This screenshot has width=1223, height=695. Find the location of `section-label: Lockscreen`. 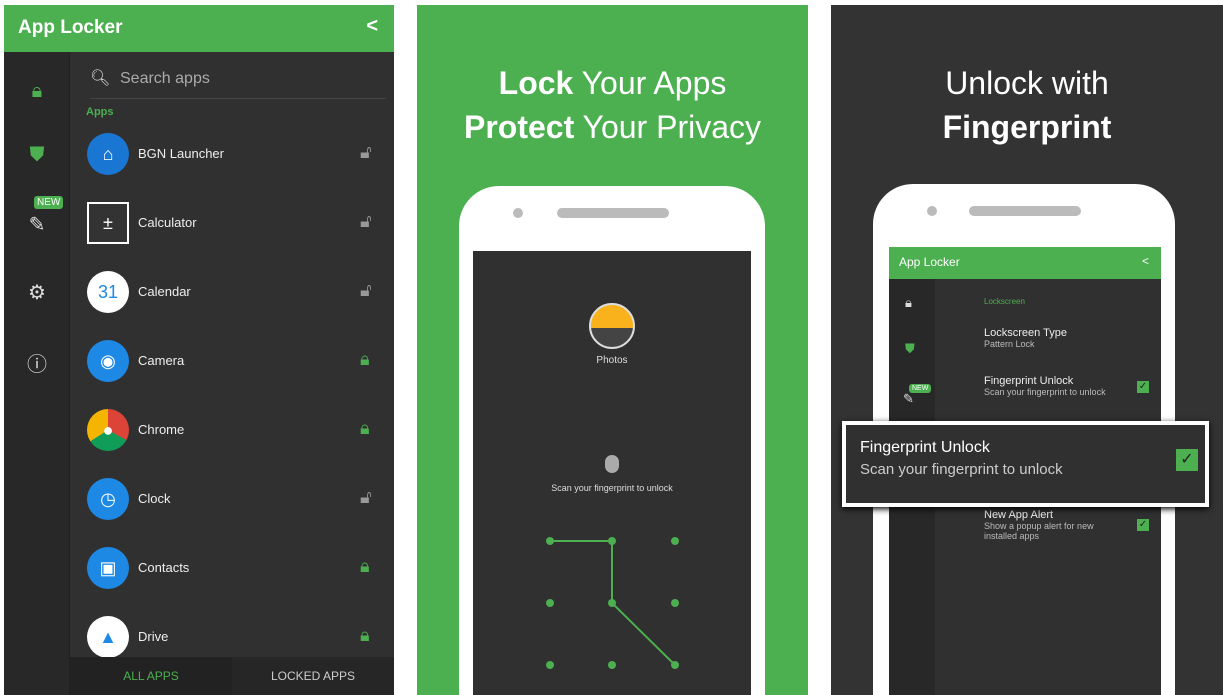

section-label: Lockscreen is located at coordinates (1004, 301).